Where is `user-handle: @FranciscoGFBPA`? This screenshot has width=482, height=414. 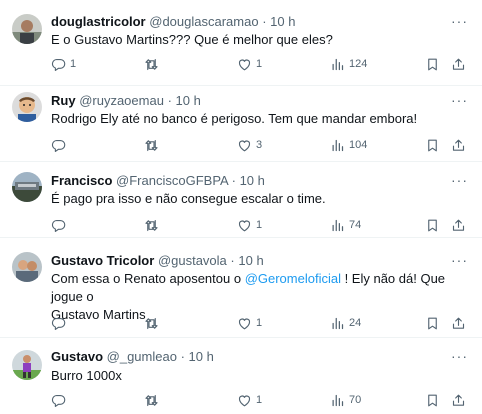
user-handle: @FranciscoGFBPA is located at coordinates (172, 180).